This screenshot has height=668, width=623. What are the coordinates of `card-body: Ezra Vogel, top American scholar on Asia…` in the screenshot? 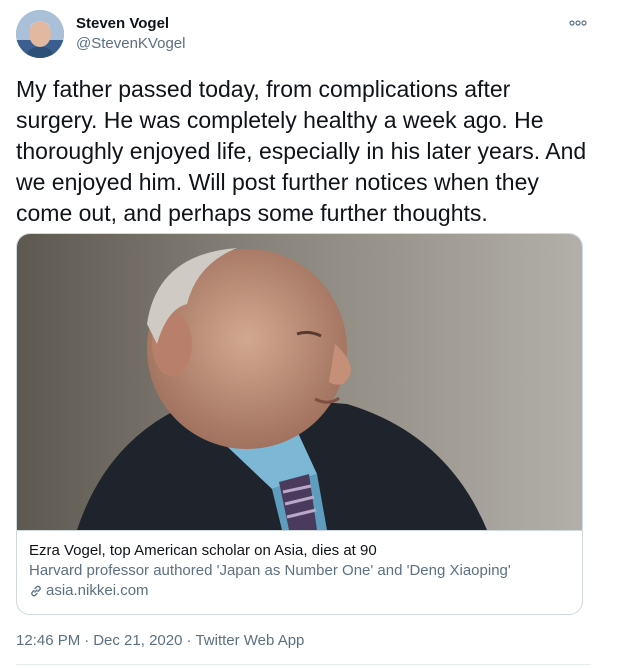 It's located at (299, 572).